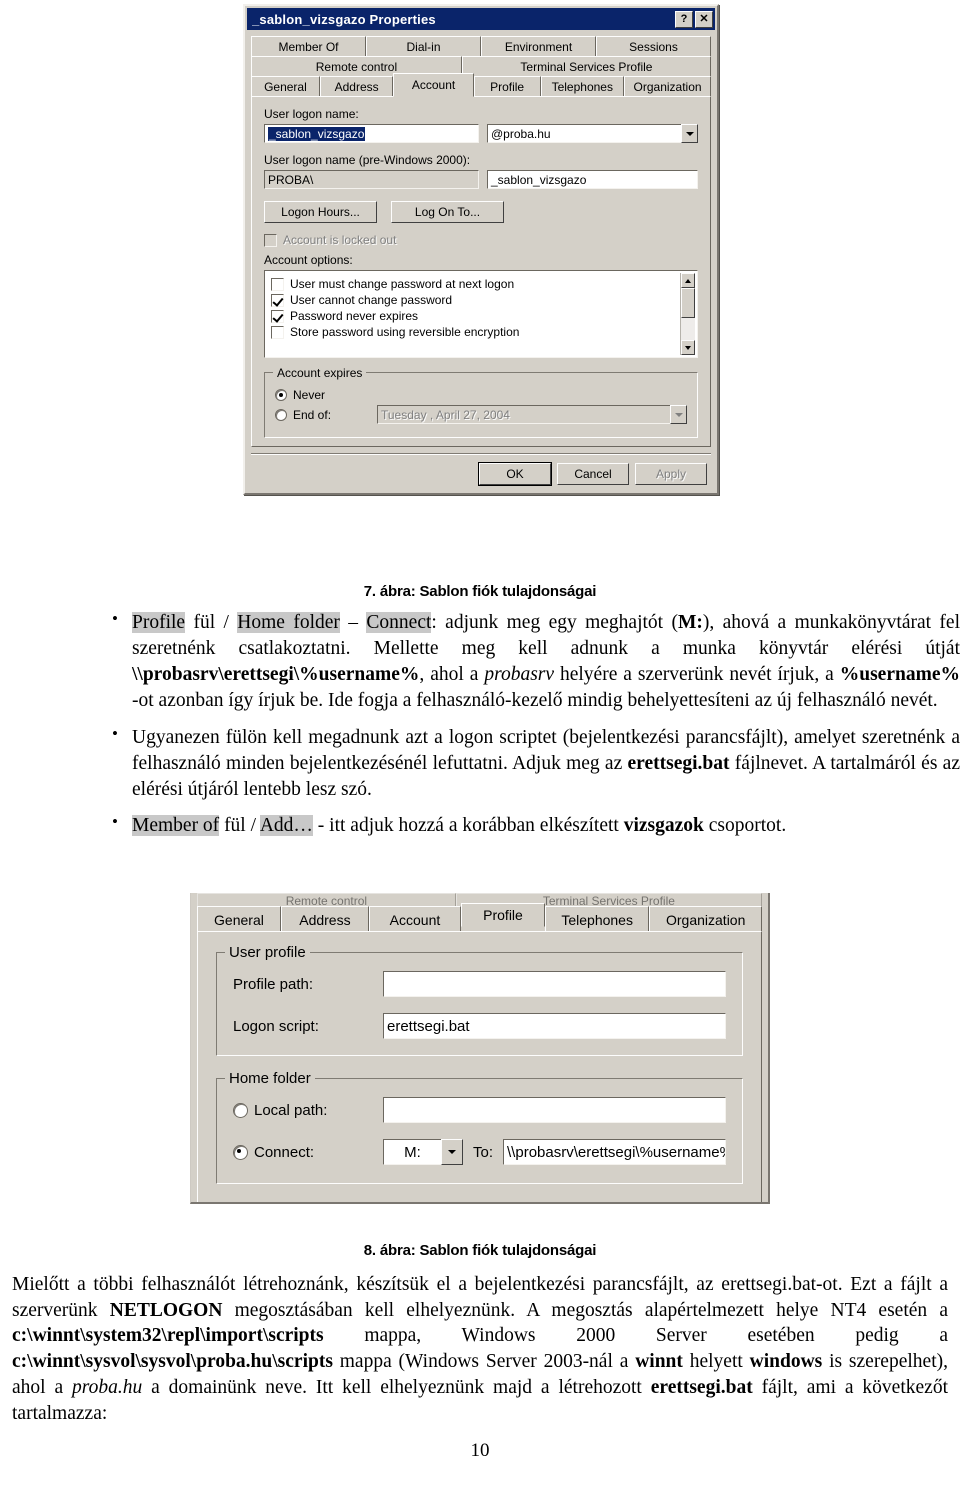 This screenshot has height=1490, width=960. What do you see at coordinates (284, 1152) in the screenshot?
I see `connect-label: Connect:` at bounding box center [284, 1152].